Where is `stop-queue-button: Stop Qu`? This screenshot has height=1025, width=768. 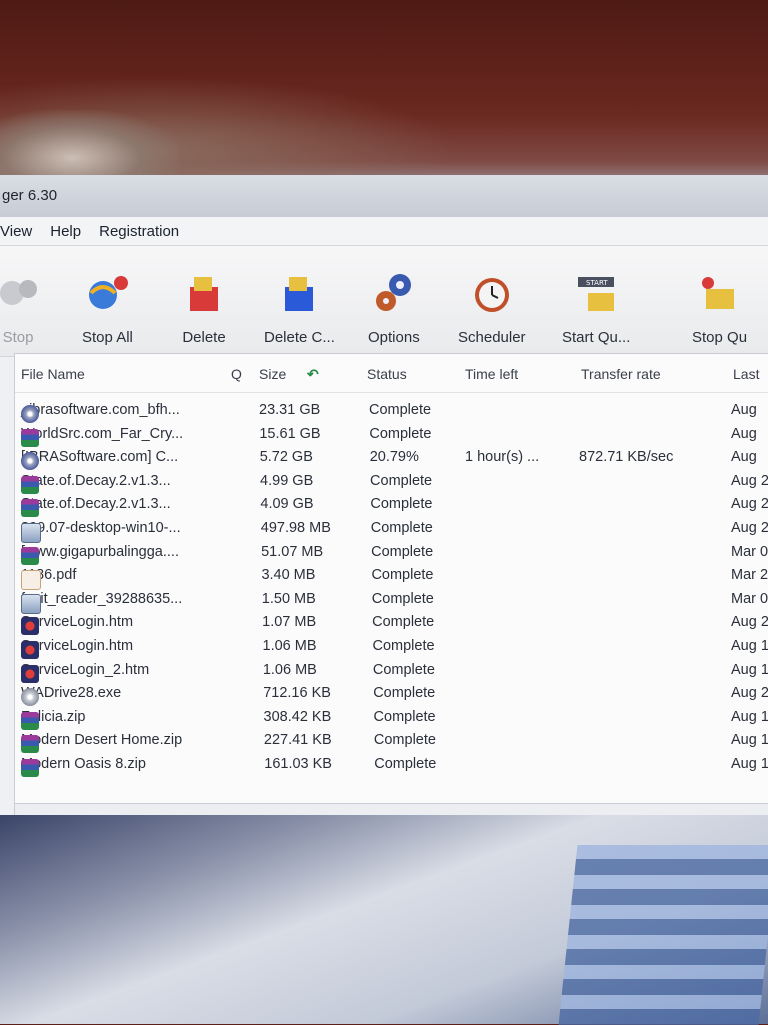
stop-queue-button: Stop Qu is located at coordinates (719, 313).